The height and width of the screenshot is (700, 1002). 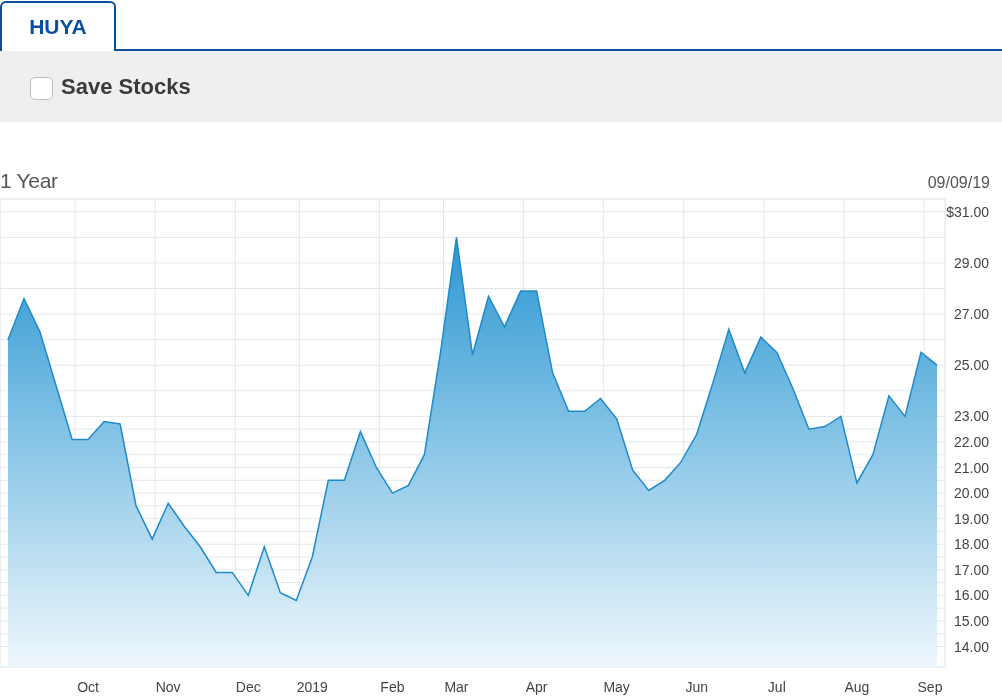 What do you see at coordinates (697, 687) in the screenshot?
I see `x-axis-label: Jun` at bounding box center [697, 687].